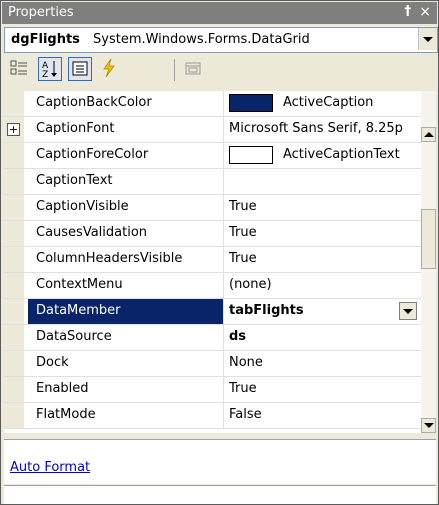  Describe the element at coordinates (126, 259) in the screenshot. I see `property-name: ColumnHeadersVisible` at that location.